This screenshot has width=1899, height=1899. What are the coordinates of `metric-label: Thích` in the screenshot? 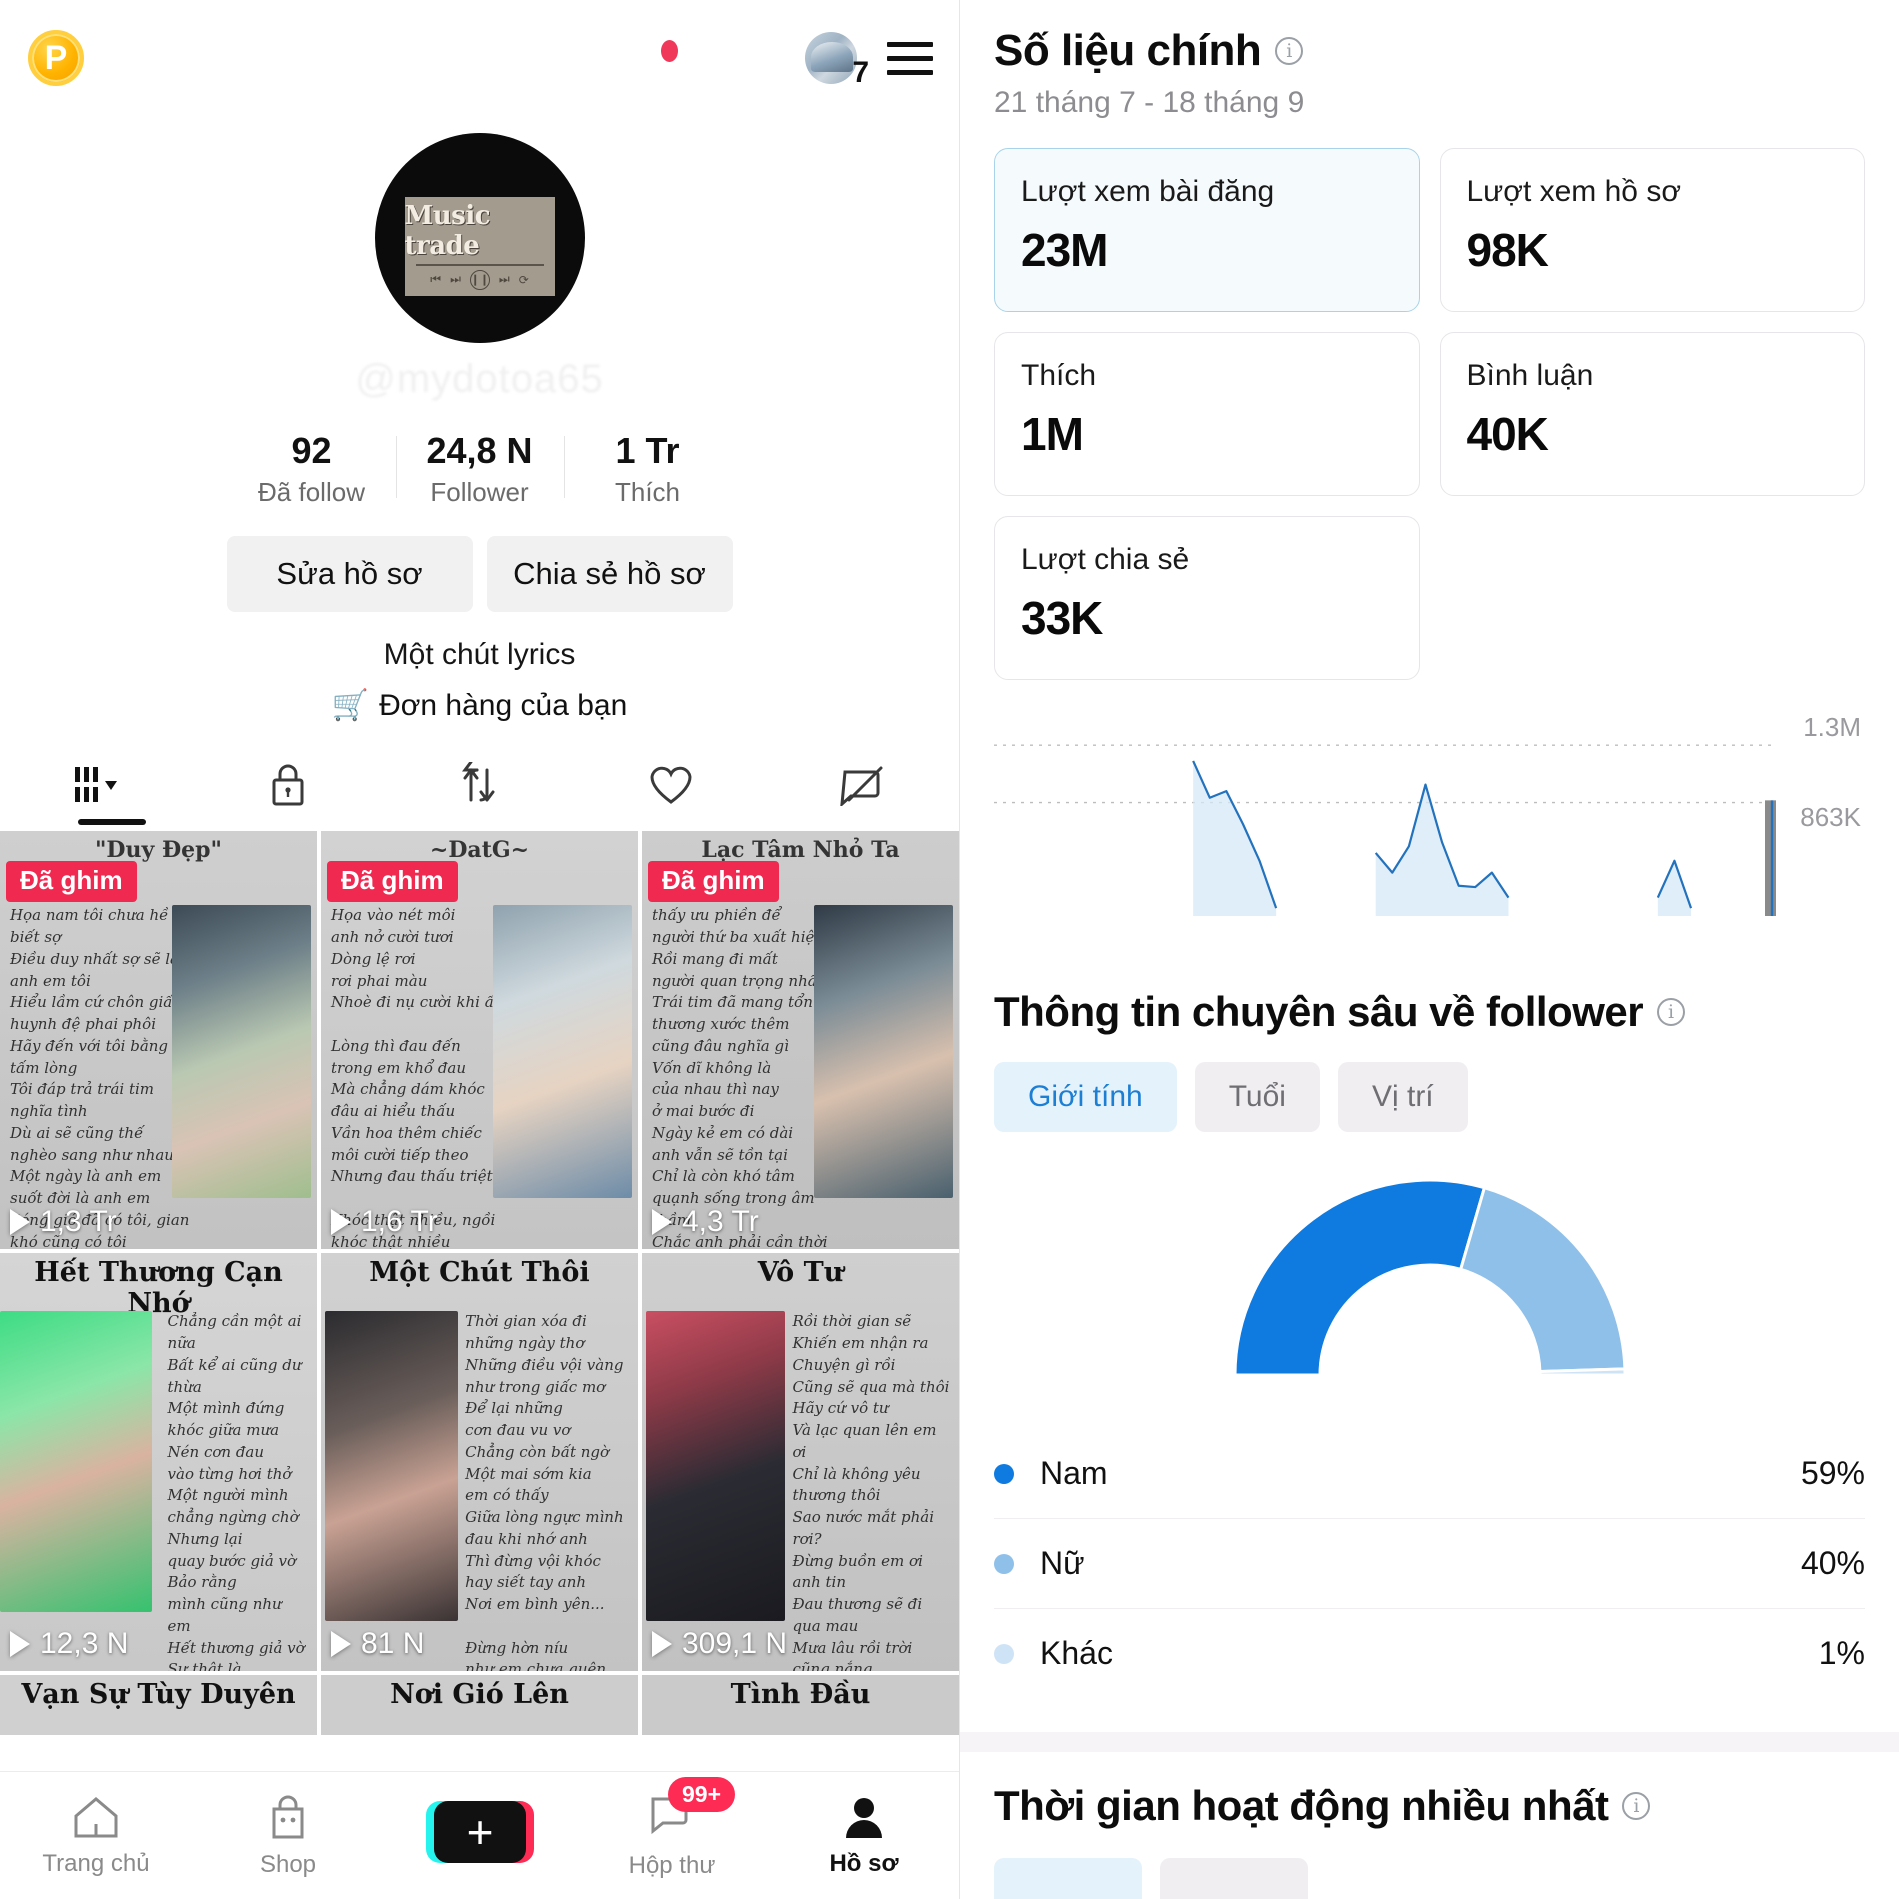 It's located at (1059, 375).